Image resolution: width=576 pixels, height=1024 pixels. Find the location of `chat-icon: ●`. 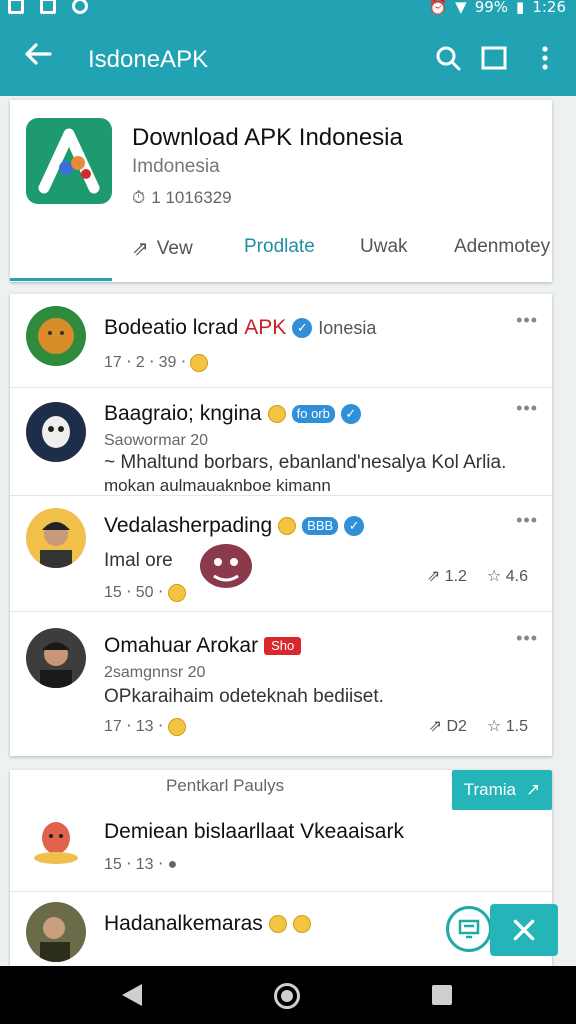

chat-icon: ● is located at coordinates (172, 864).